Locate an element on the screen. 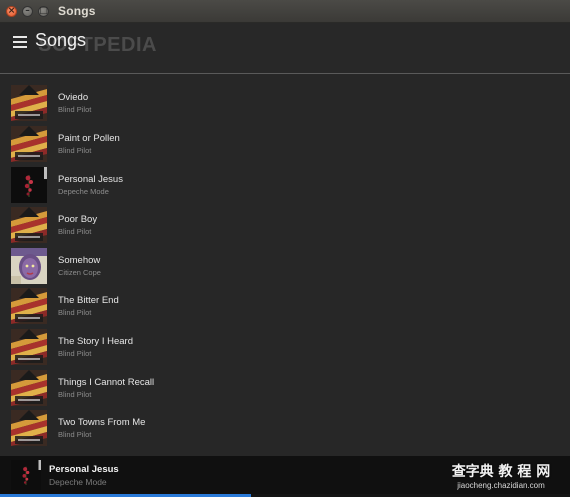 The width and height of the screenshot is (570, 497). song-artist: Depeche Mode is located at coordinates (83, 191).